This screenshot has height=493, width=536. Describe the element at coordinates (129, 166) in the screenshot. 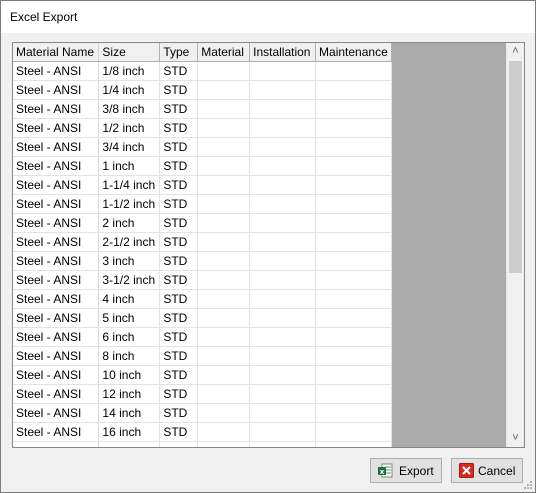

I see `cell-size: 1 inch` at that location.